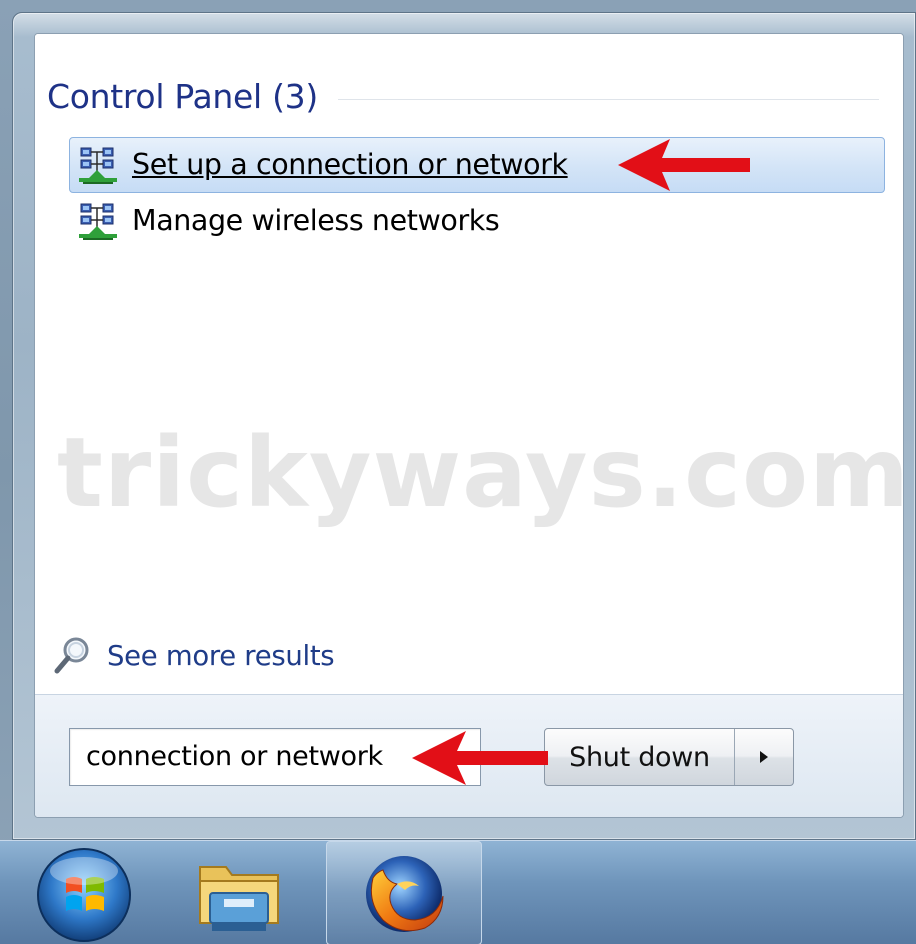  What do you see at coordinates (640, 757) in the screenshot?
I see `shutdown-button: Shut down` at bounding box center [640, 757].